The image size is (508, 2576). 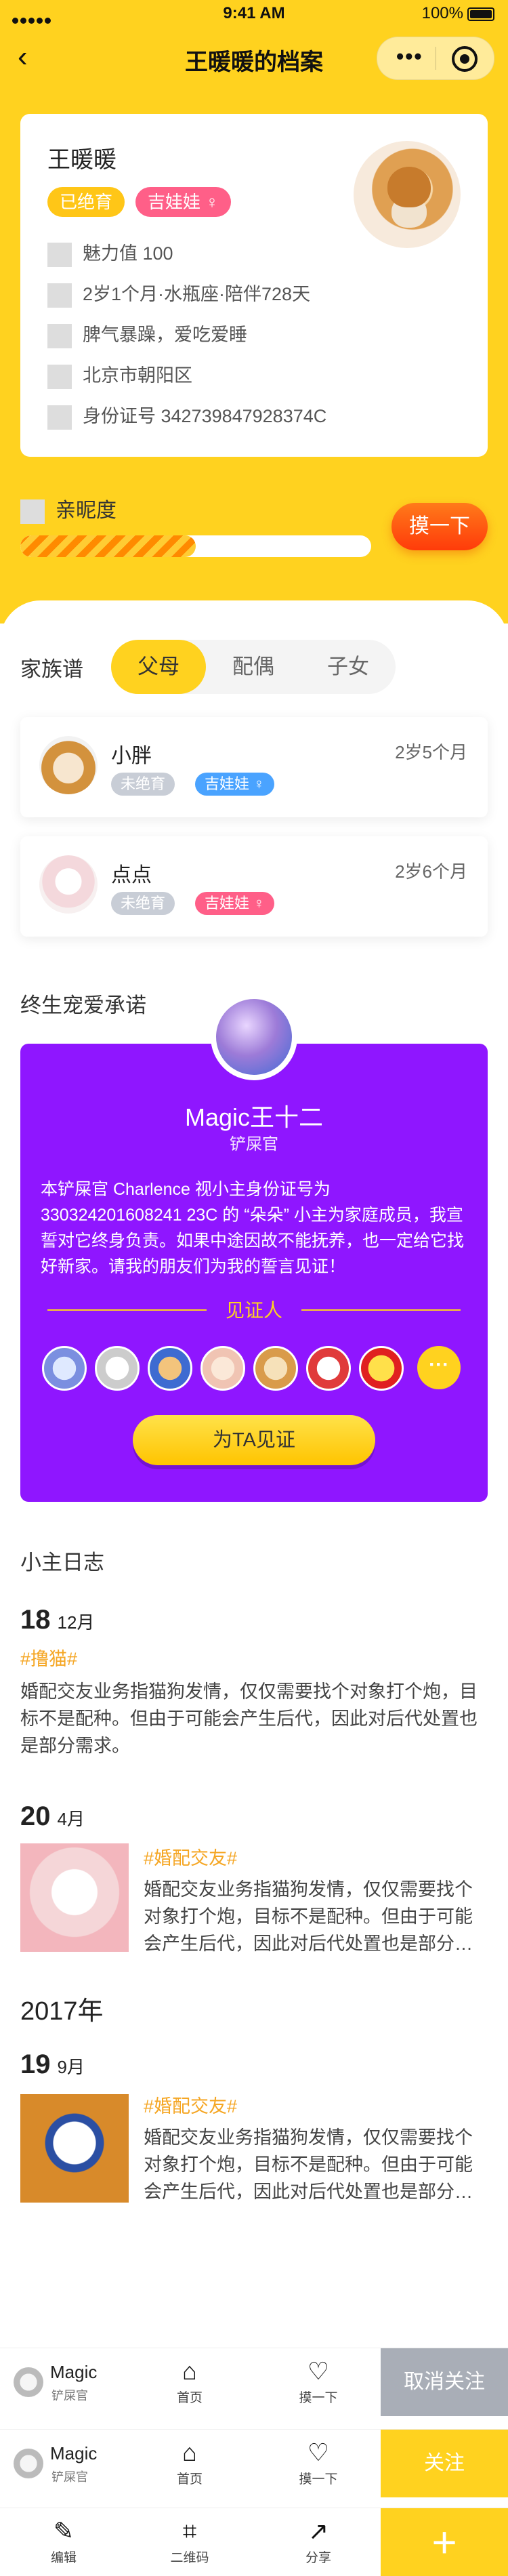 What do you see at coordinates (254, 1144) in the screenshot?
I see `owner-role: 铲屎官` at bounding box center [254, 1144].